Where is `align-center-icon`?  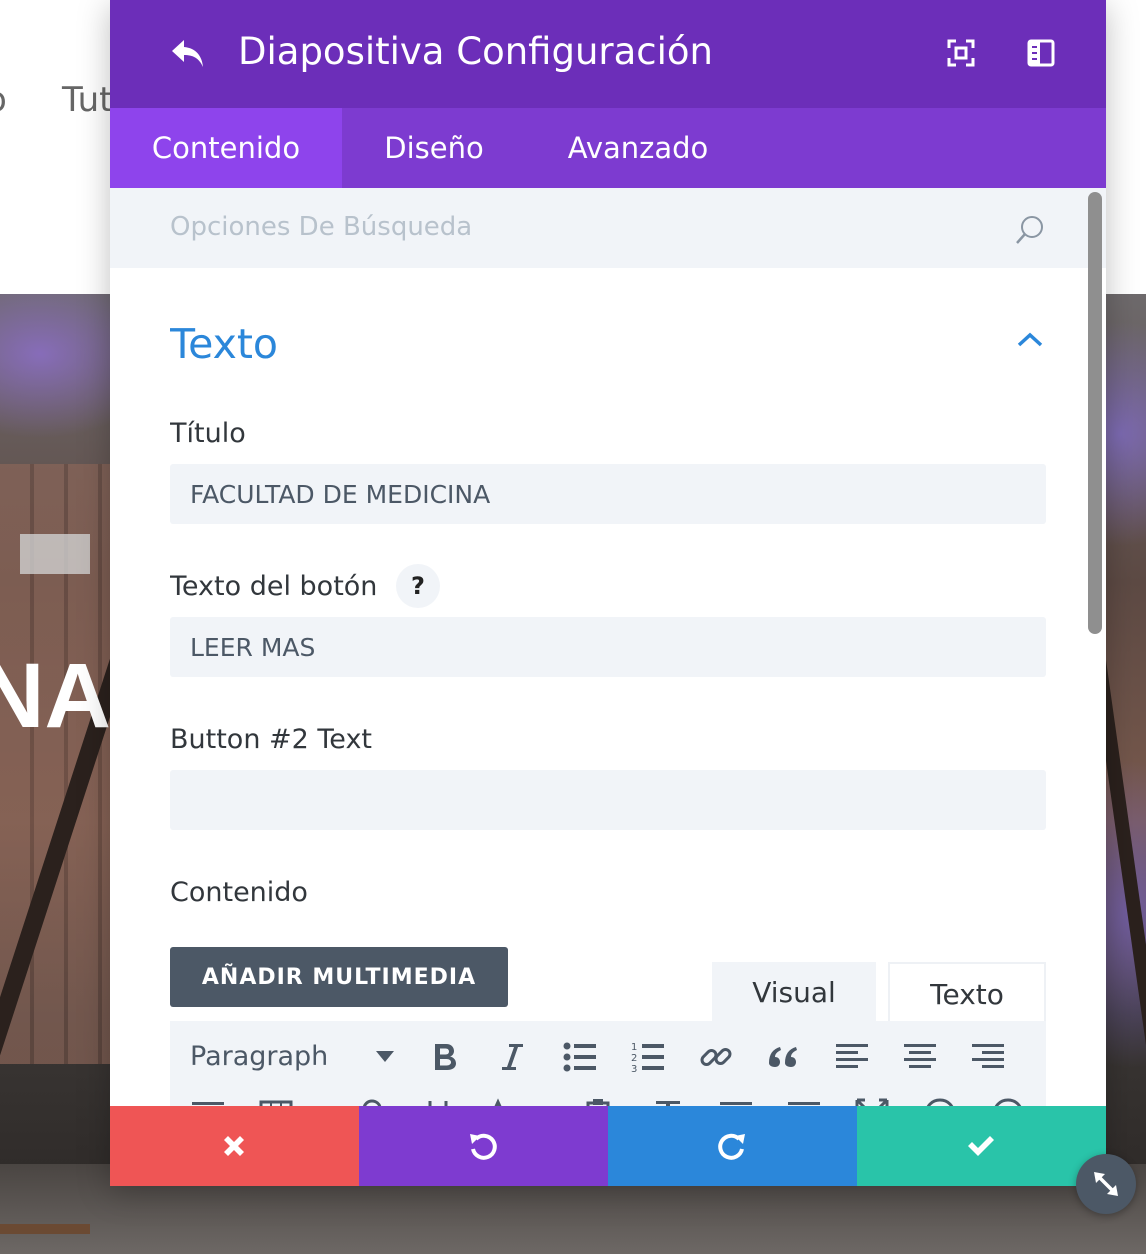
align-center-icon is located at coordinates (920, 1057).